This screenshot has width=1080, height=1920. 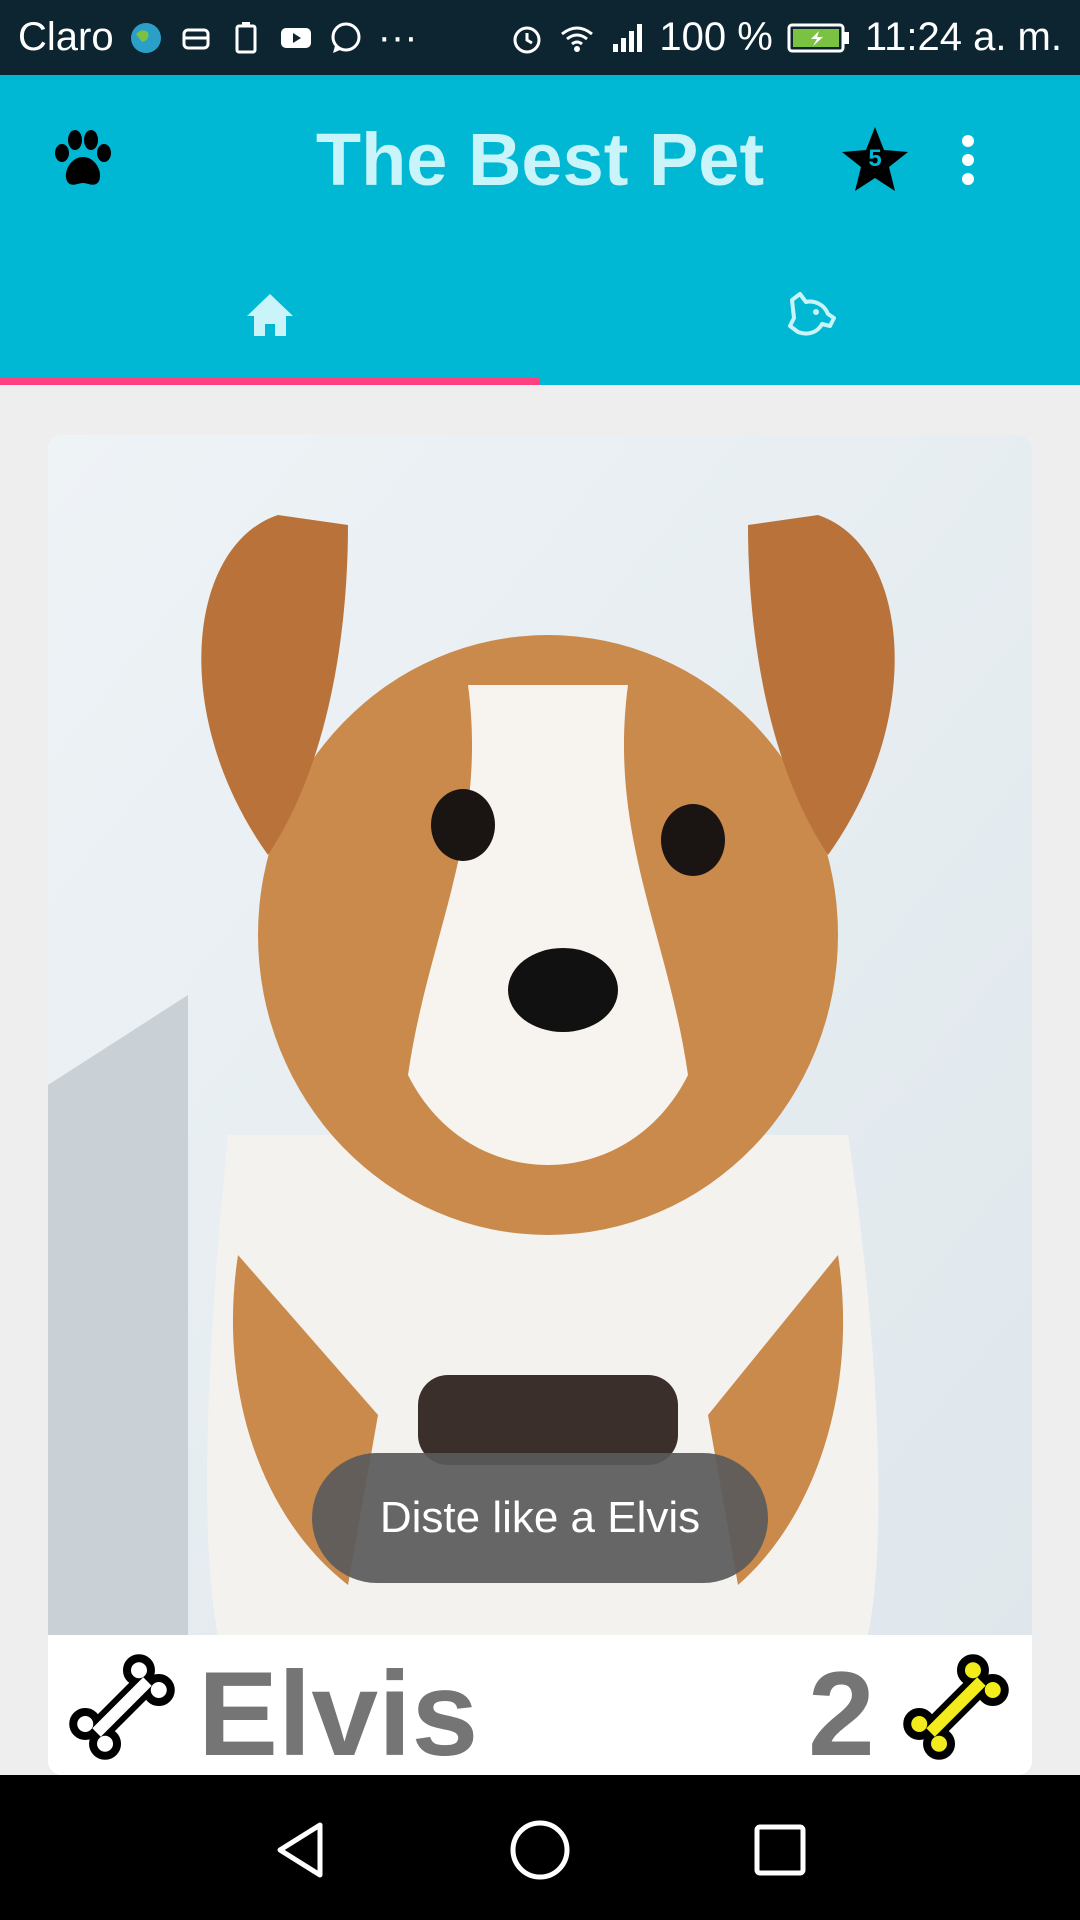 I want to click on toast-text: Diste like a Elvis, so click(x=540, y=1517).